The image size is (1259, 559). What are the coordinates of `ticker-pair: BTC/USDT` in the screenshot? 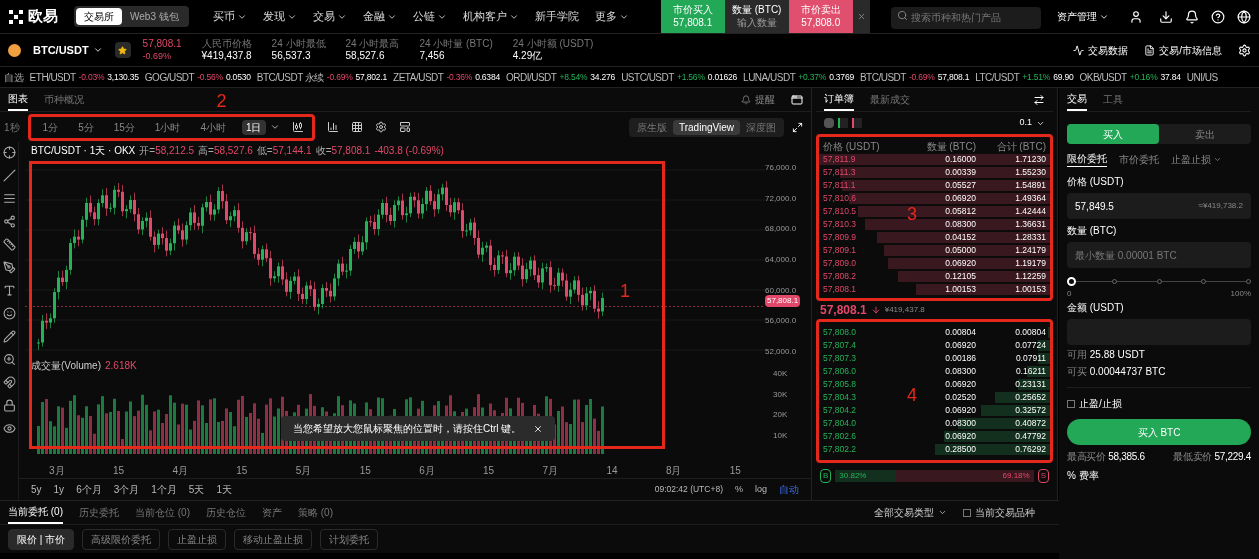 It's located at (882, 77).